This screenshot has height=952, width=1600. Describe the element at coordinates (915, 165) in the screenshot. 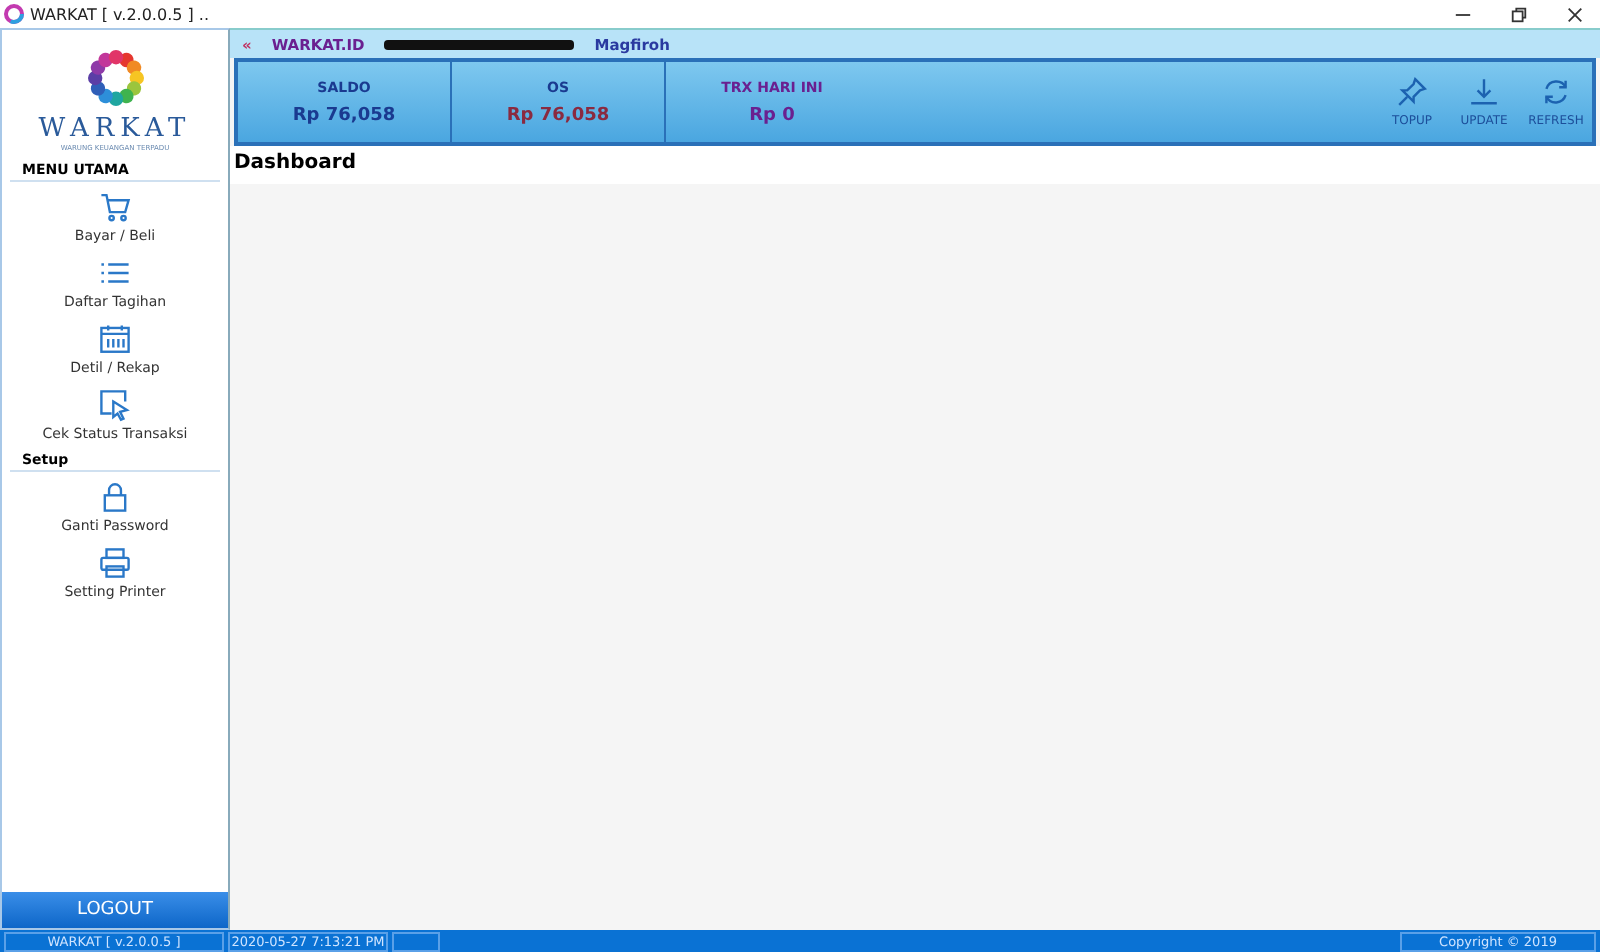

I see `page-title: Dashboard` at that location.